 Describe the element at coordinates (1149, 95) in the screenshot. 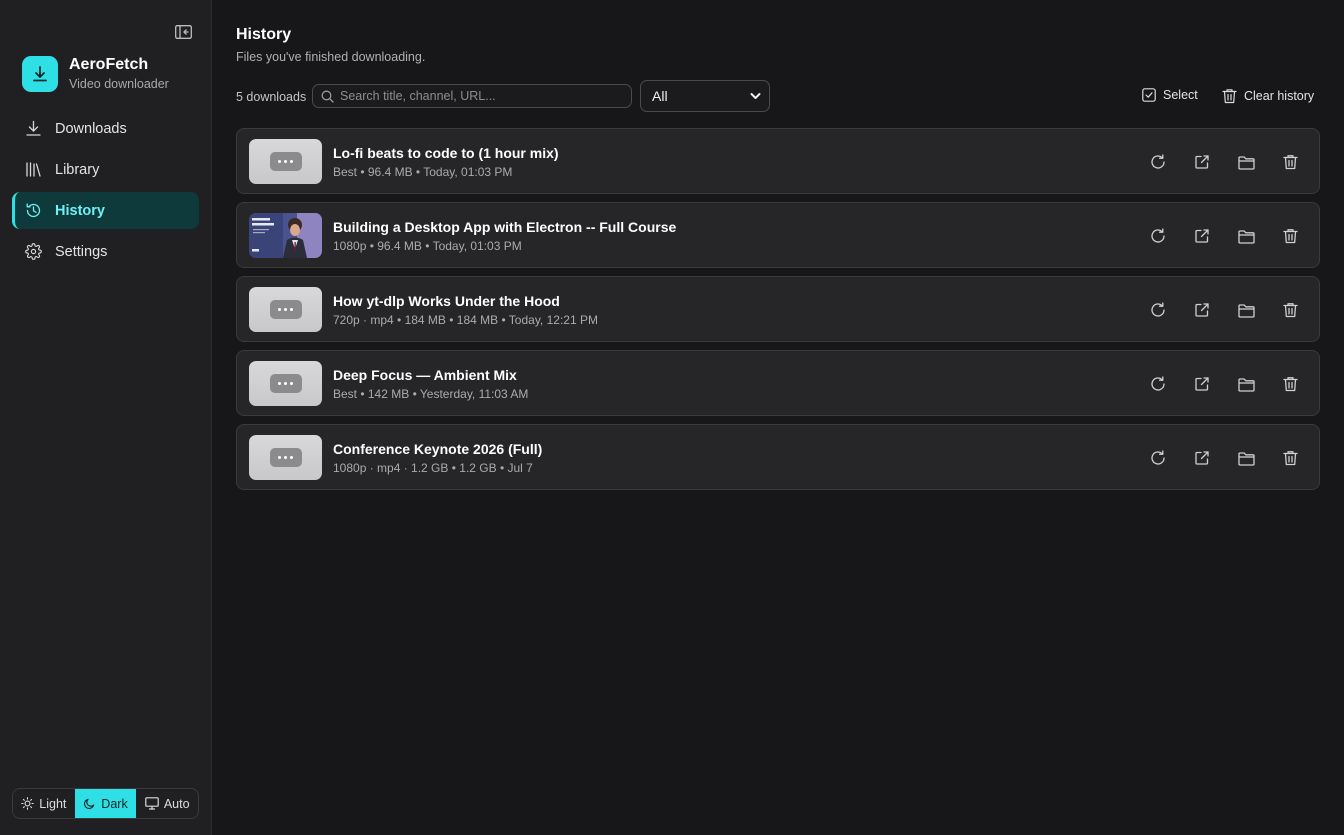

I see `checkbox-icon` at that location.